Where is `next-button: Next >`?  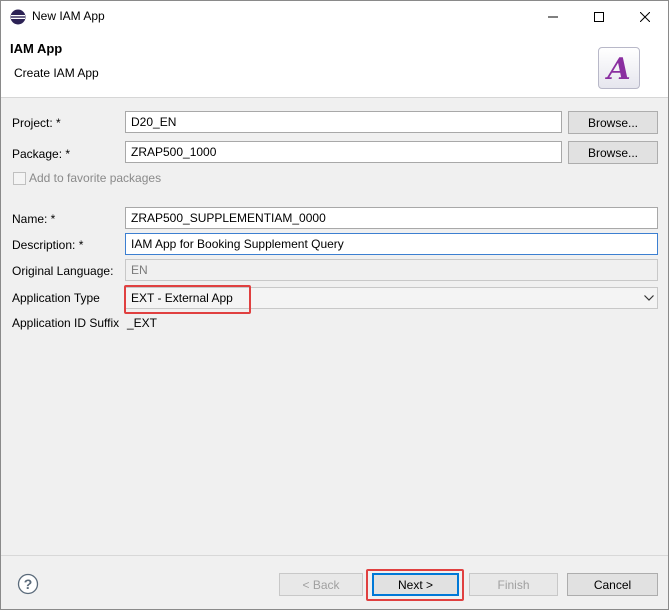
next-button: Next > is located at coordinates (415, 584).